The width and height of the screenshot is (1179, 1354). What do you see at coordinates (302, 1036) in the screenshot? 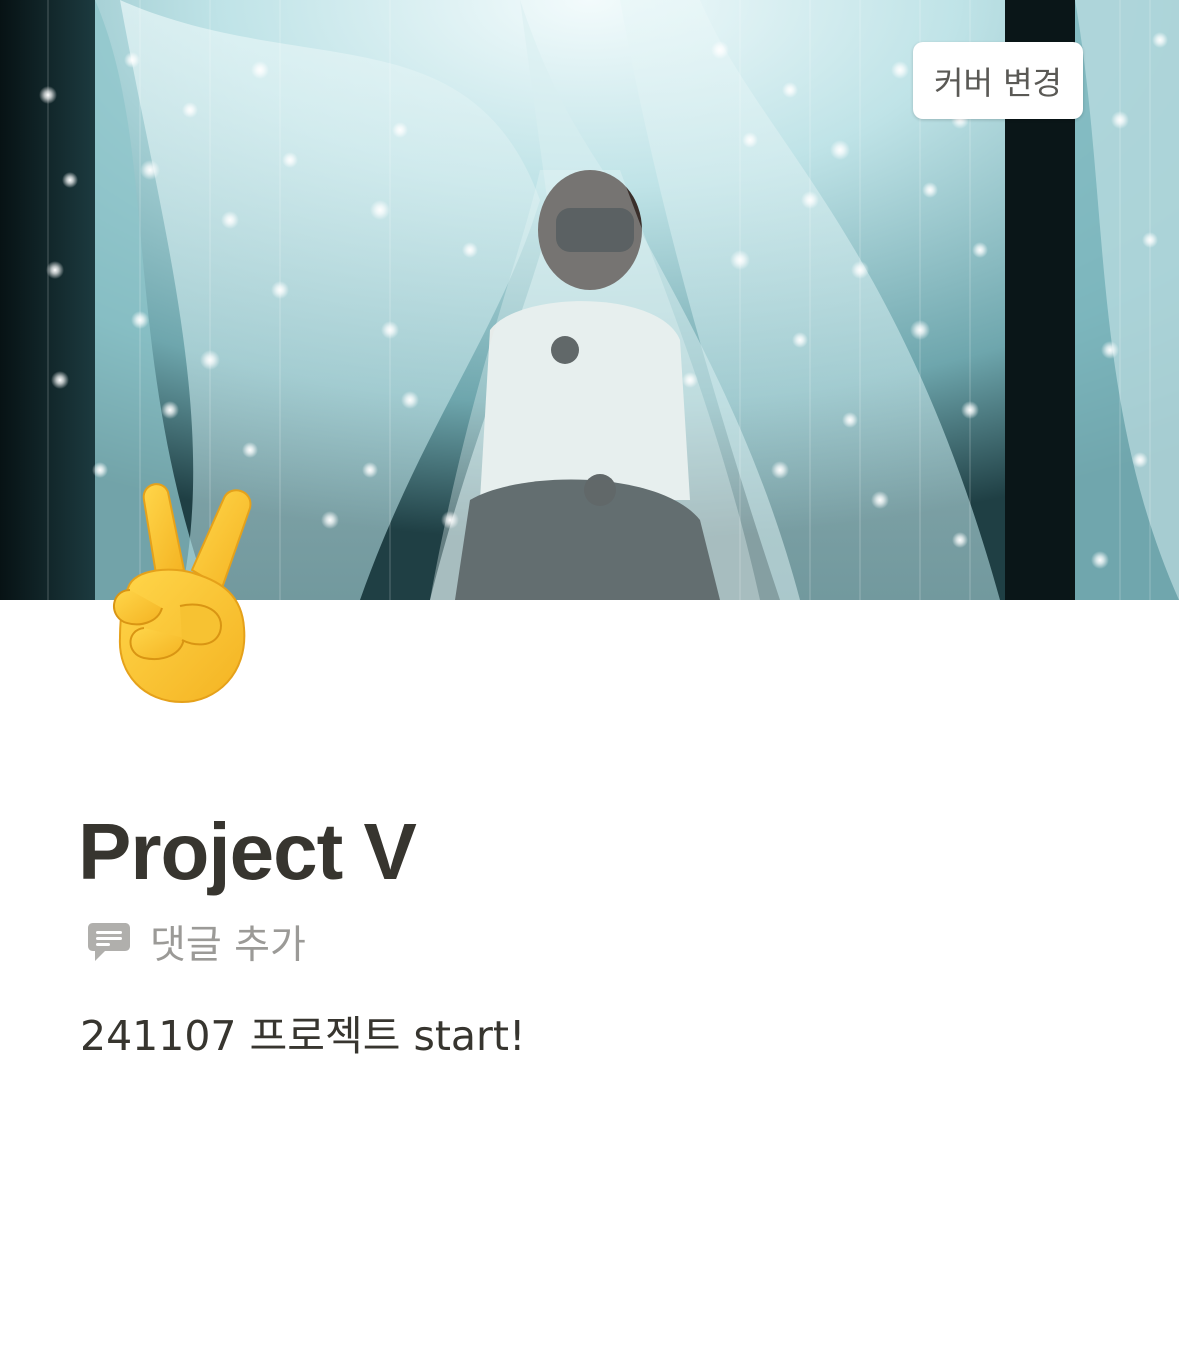
I see `body-text-block: 241107 프로젝트 start!` at bounding box center [302, 1036].